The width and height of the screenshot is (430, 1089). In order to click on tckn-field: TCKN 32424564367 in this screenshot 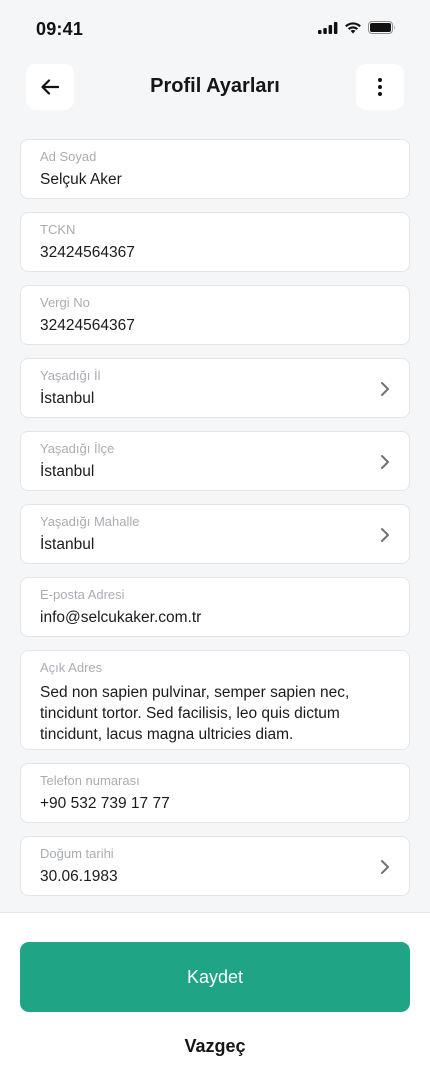, I will do `click(215, 242)`.